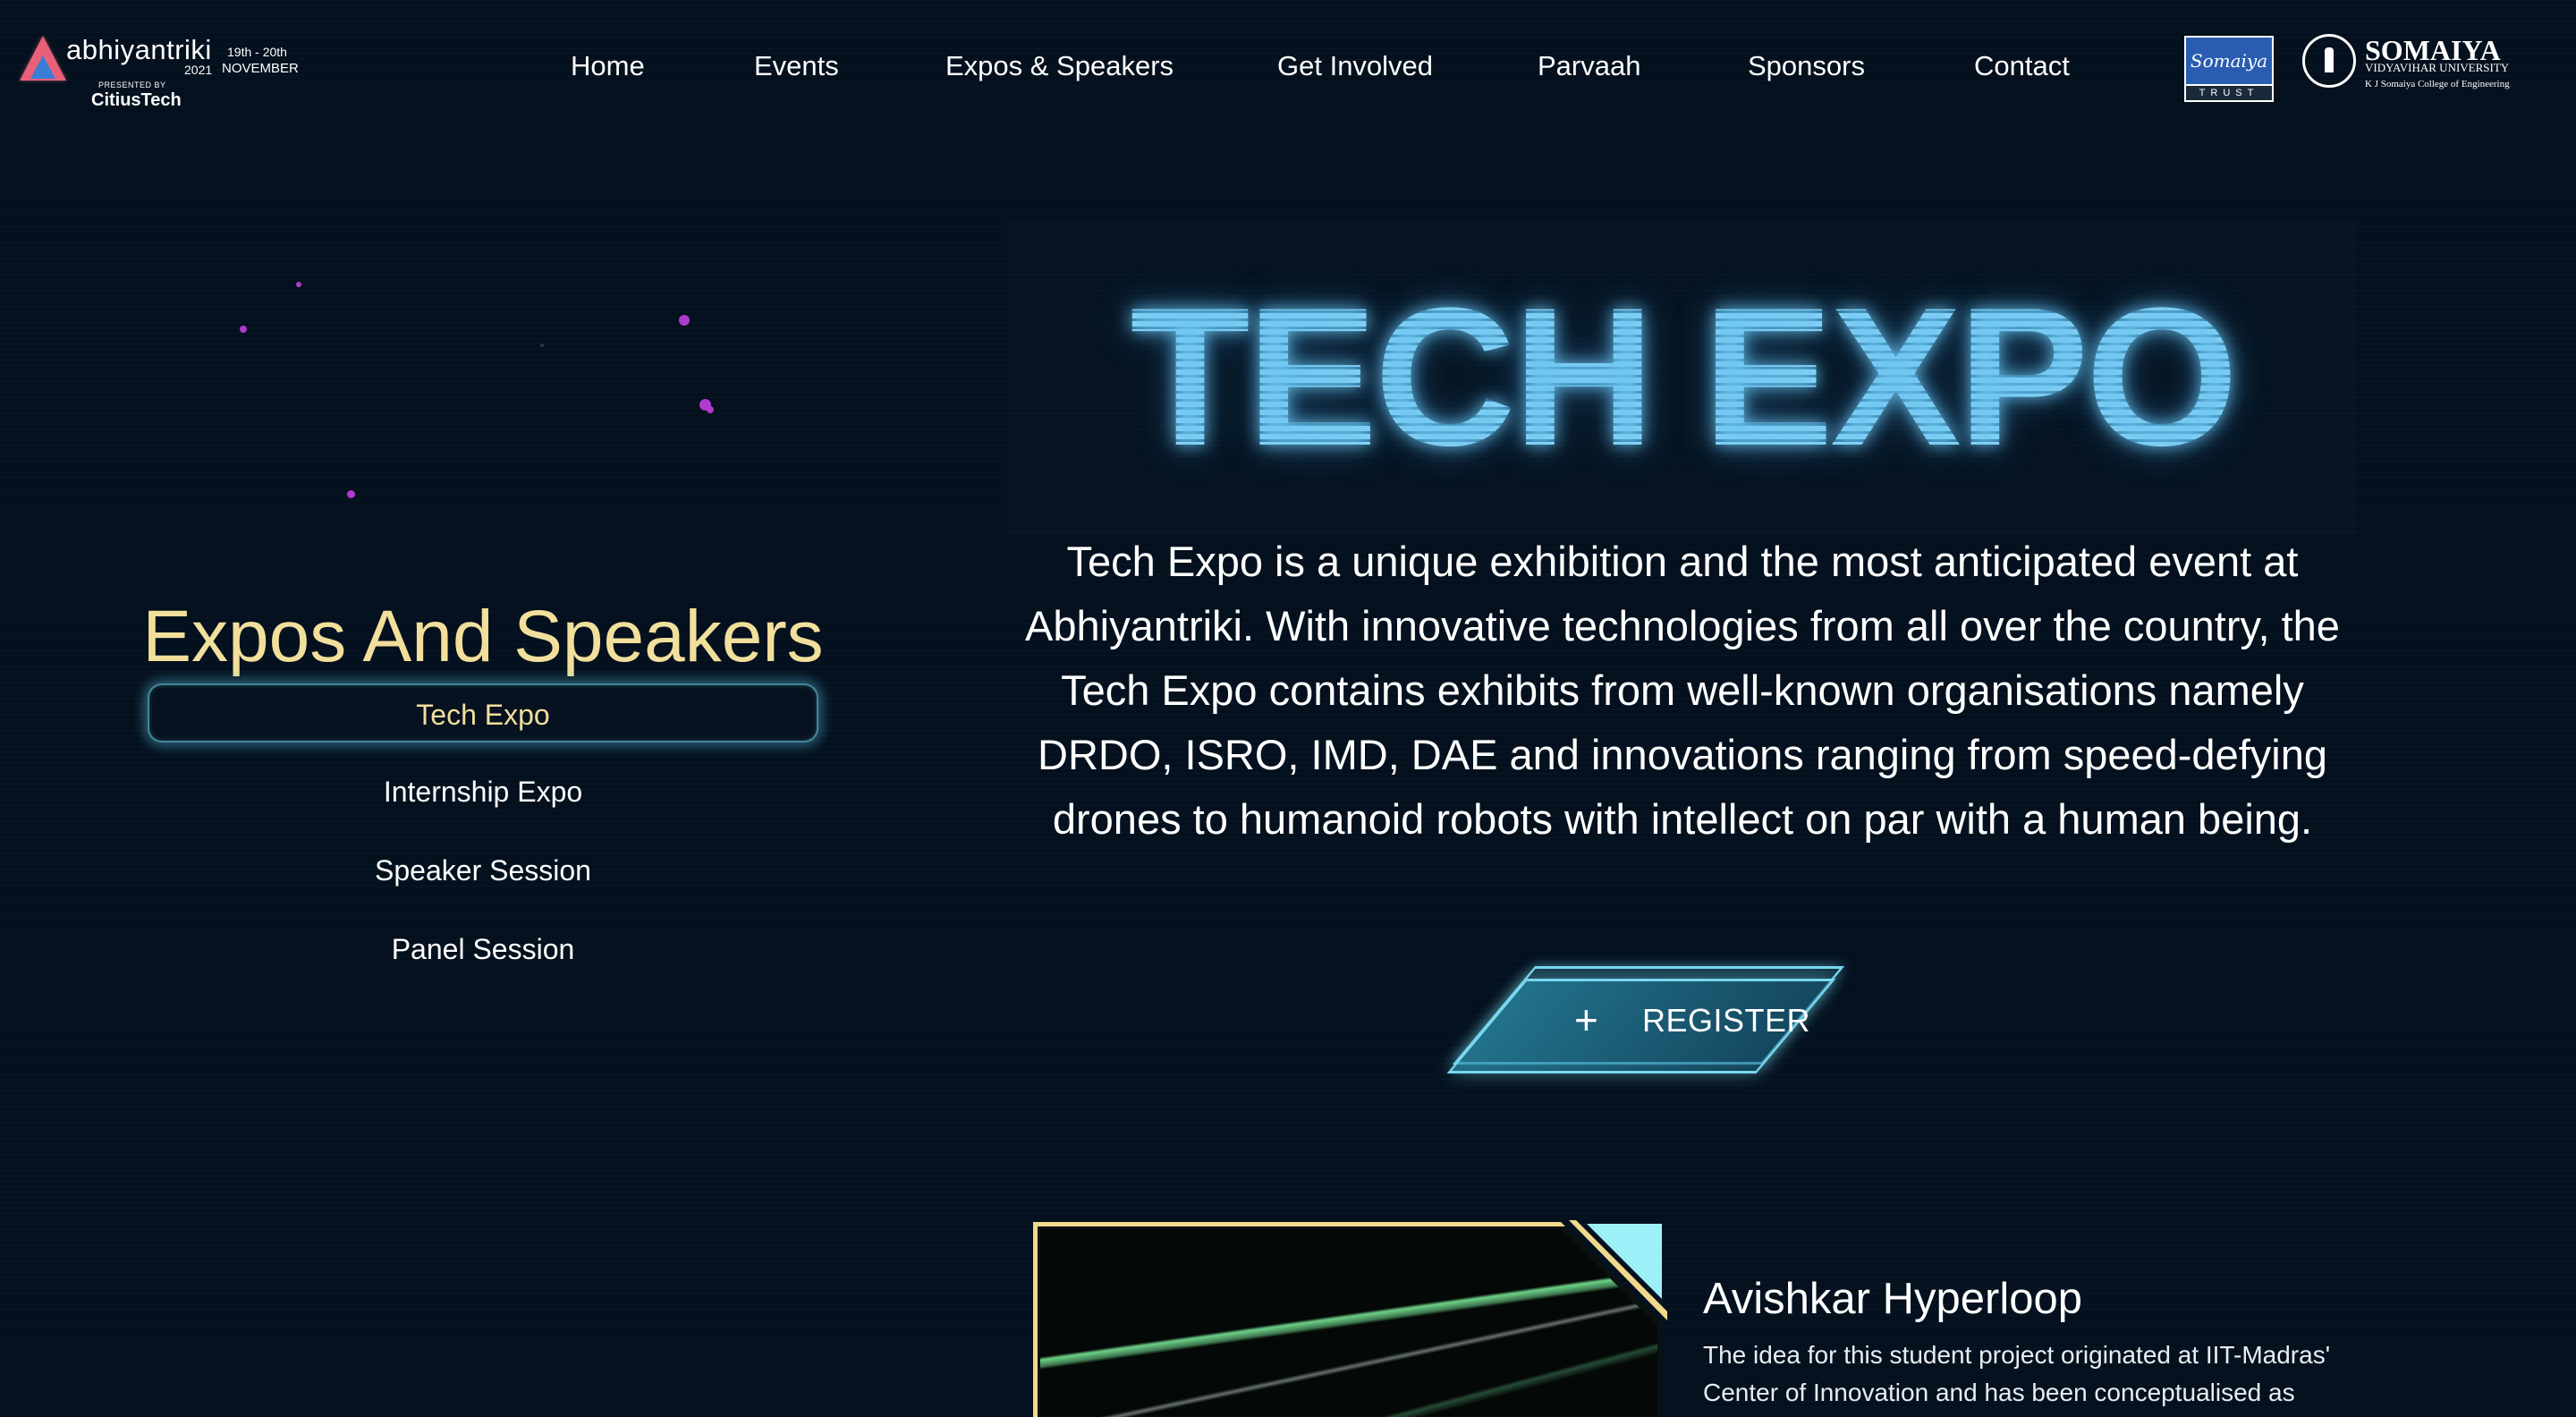  Describe the element at coordinates (1059, 66) in the screenshot. I see `nav-expos-speakers: Expos & Speakers` at that location.